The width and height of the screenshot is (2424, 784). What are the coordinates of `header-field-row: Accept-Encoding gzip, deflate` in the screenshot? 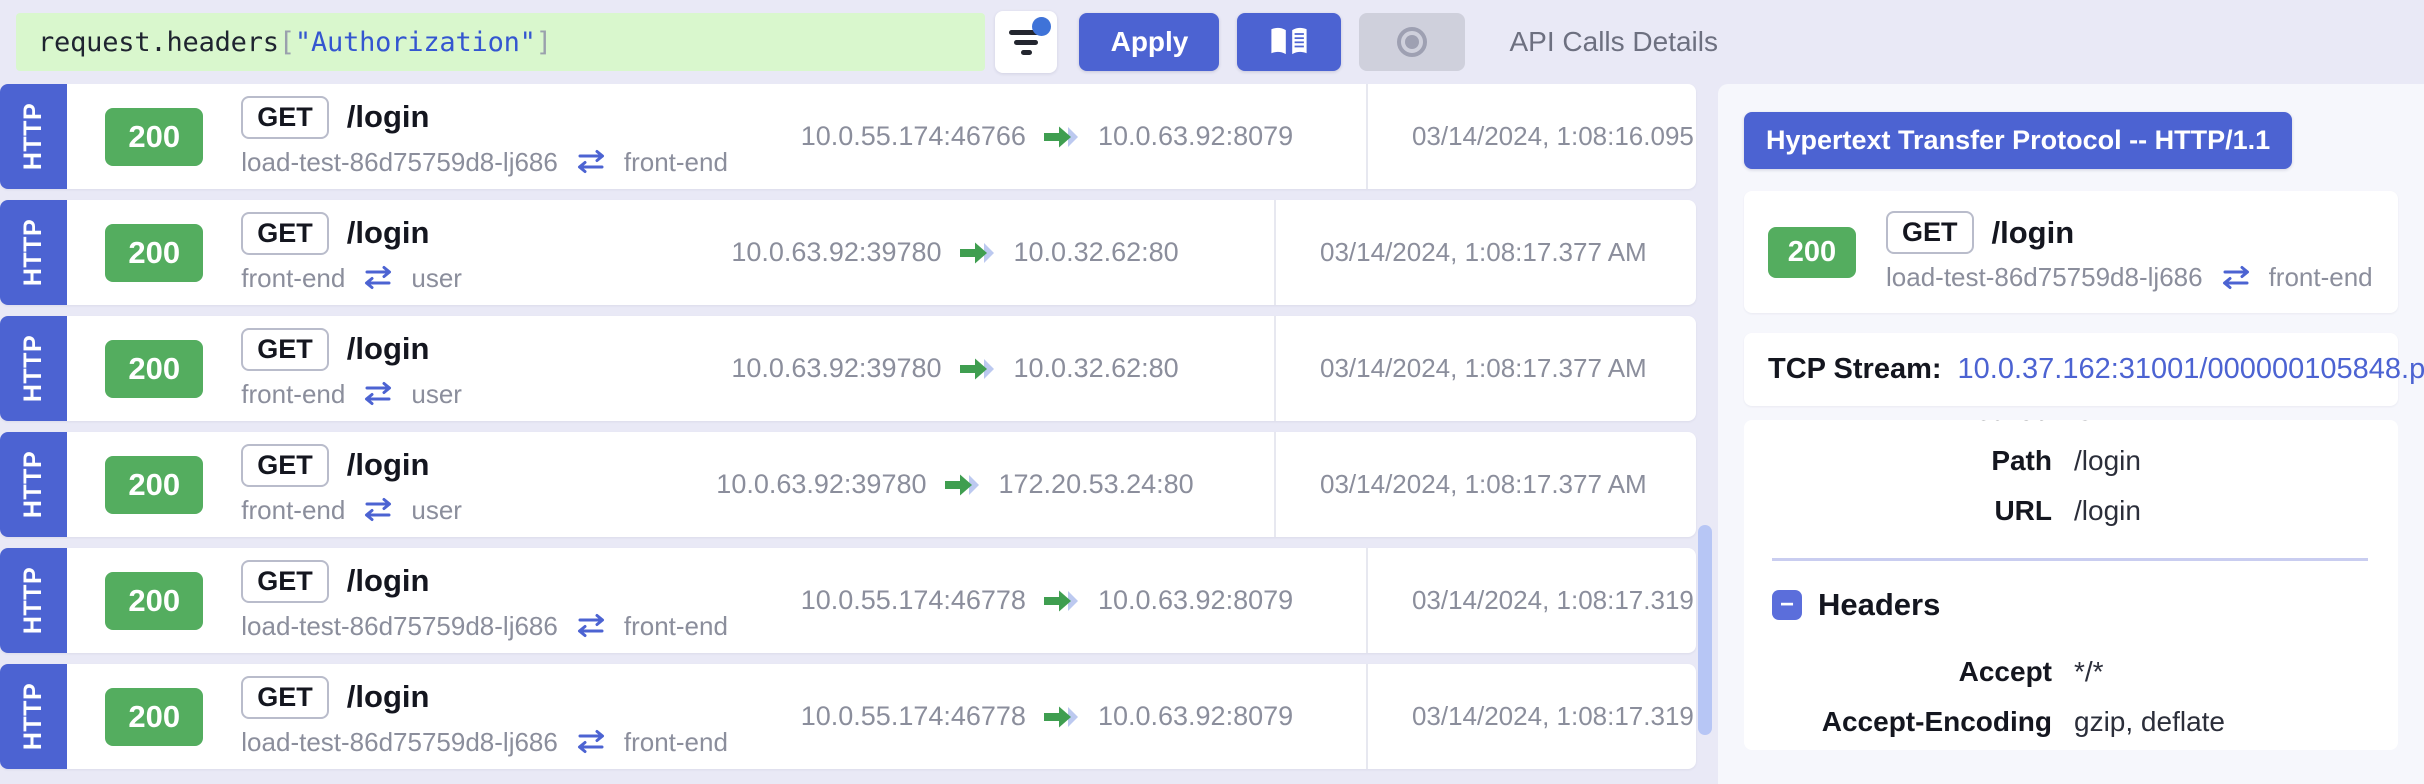 It's located at (2056, 722).